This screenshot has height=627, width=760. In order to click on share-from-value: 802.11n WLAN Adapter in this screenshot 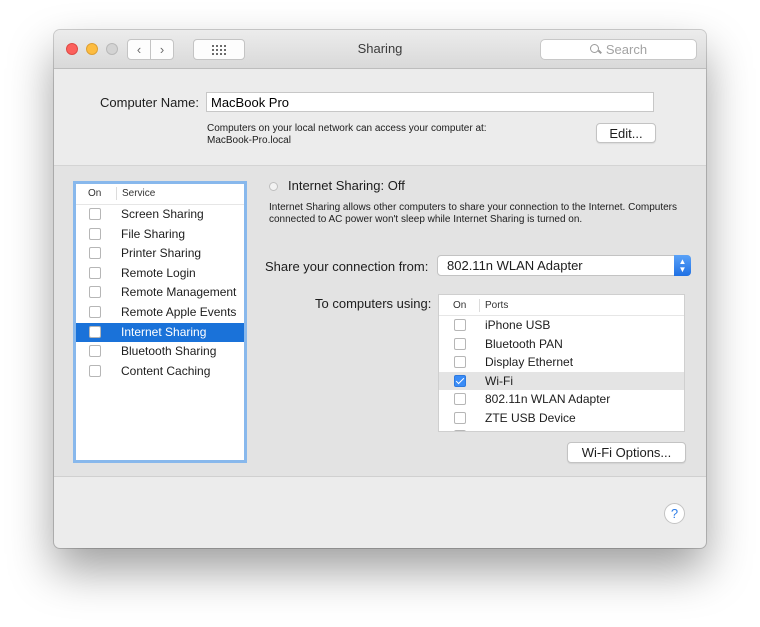, I will do `click(515, 265)`.